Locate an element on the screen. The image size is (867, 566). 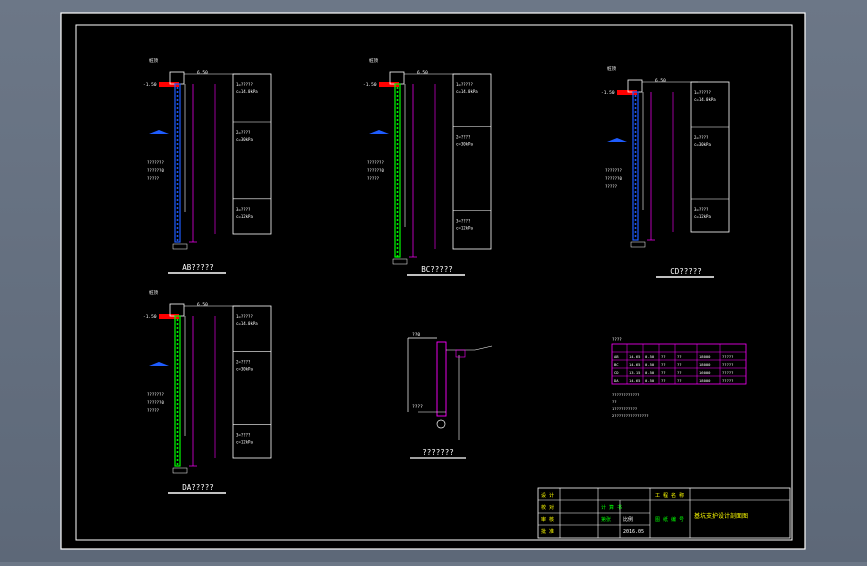
title-field-drawing-number: 图 纸 编 号 is located at coordinates (669, 519).